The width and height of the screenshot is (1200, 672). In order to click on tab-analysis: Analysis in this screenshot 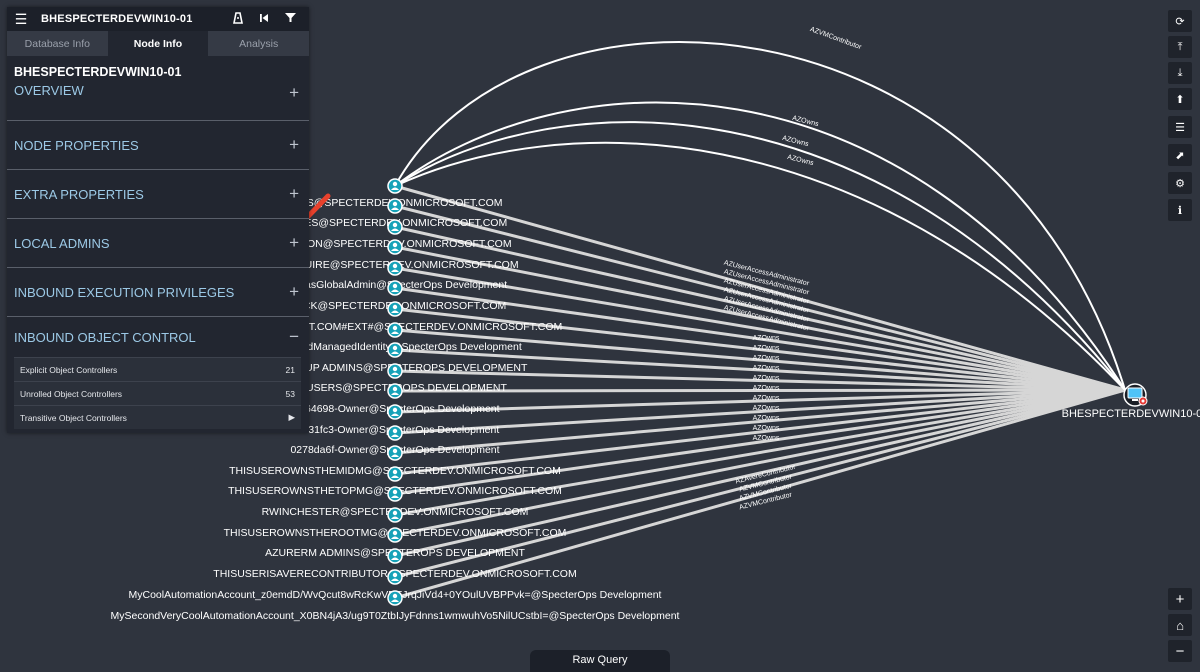, I will do `click(258, 43)`.